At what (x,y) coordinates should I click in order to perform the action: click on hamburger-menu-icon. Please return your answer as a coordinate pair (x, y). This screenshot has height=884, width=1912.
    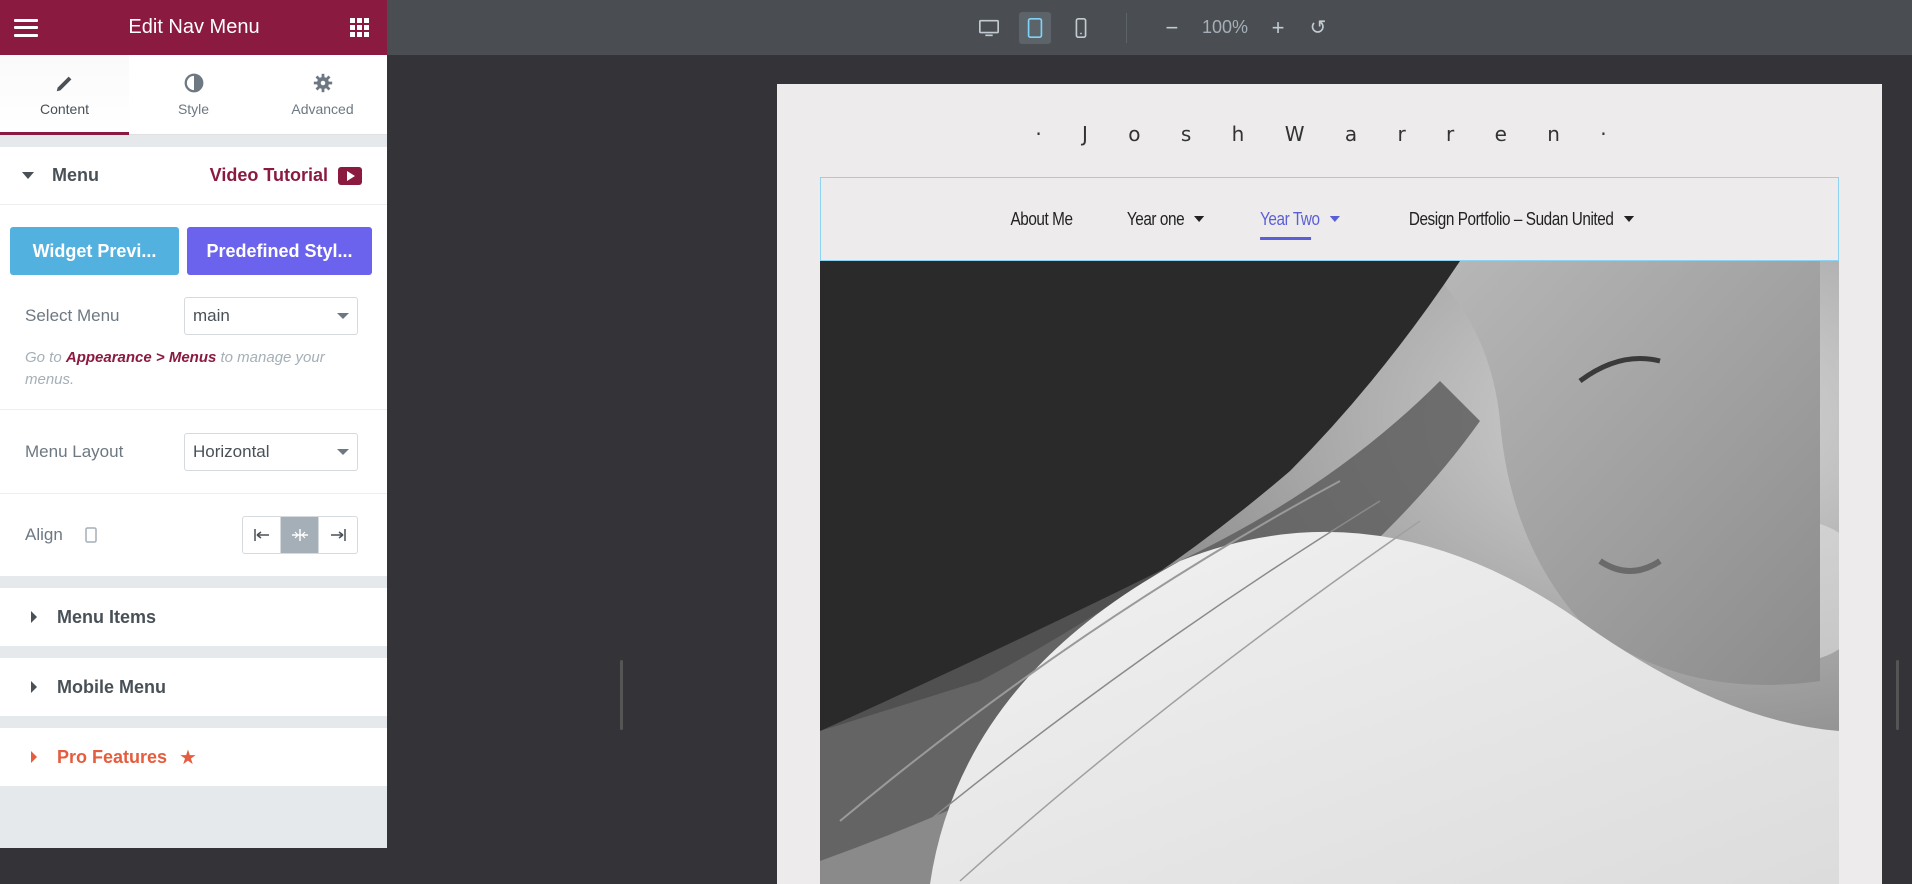
    Looking at the image, I should click on (26, 28).